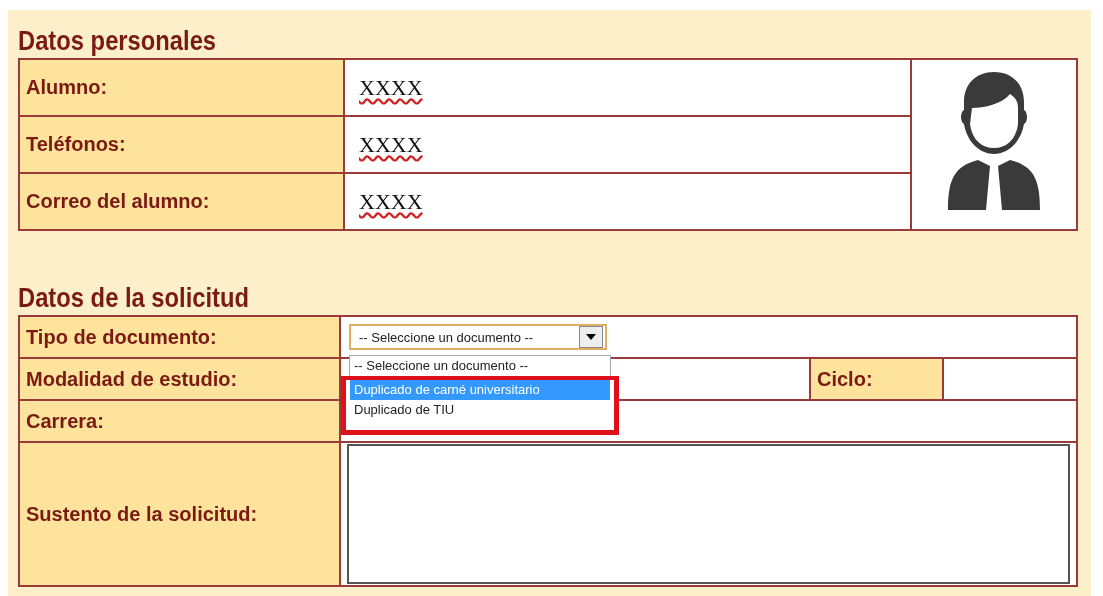 The width and height of the screenshot is (1103, 596). What do you see at coordinates (478, 337) in the screenshot?
I see `document-select: -- Seleccione un documento --` at bounding box center [478, 337].